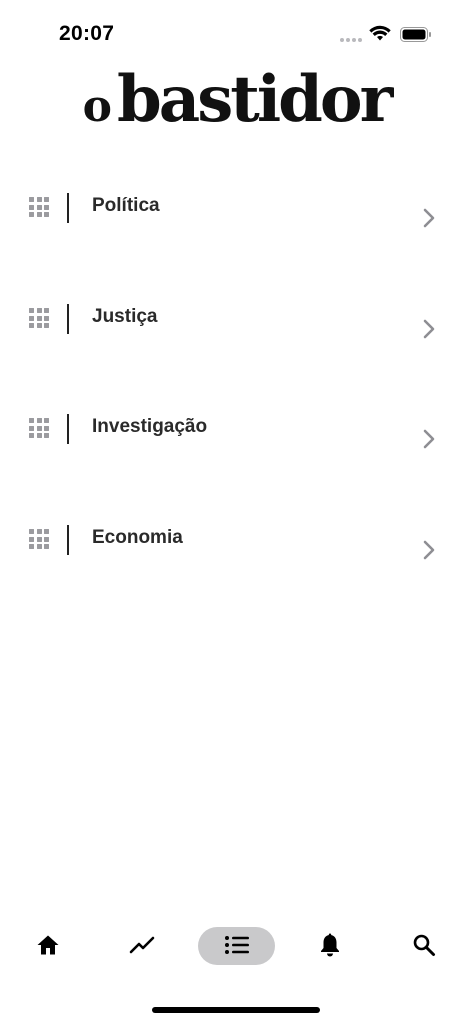 The image size is (473, 1024). I want to click on tab-trending, so click(142, 945).